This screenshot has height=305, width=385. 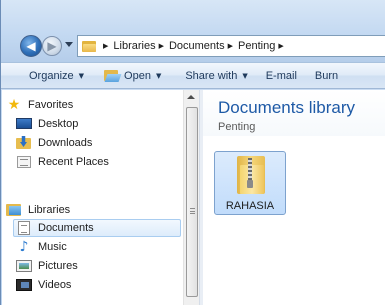 I want to click on sidebar-item-label: Pictures, so click(x=58, y=266).